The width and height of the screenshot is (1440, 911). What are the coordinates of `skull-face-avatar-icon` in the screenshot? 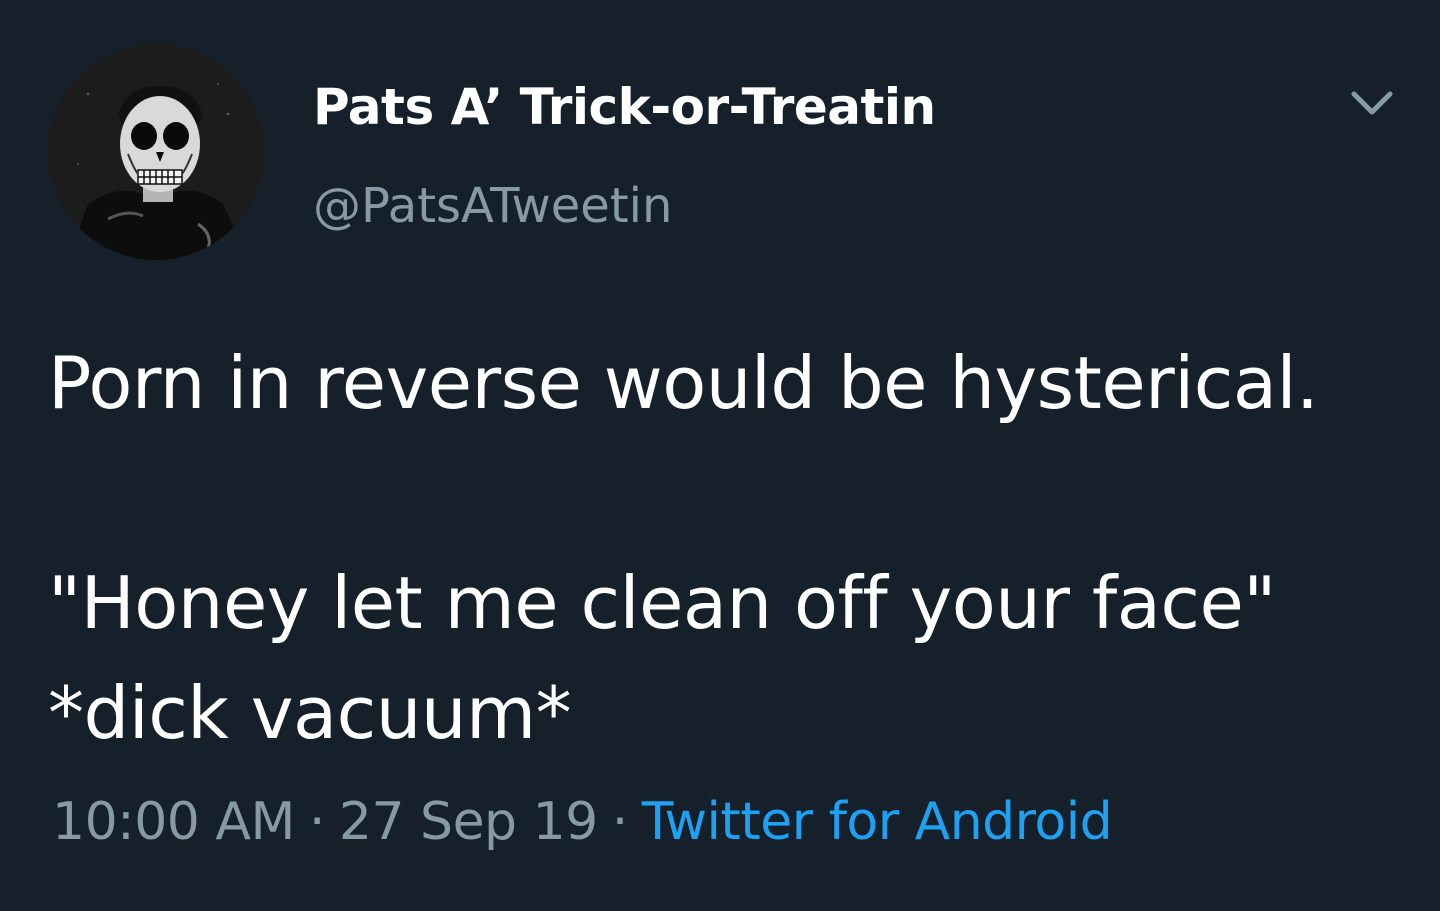 It's located at (156, 152).